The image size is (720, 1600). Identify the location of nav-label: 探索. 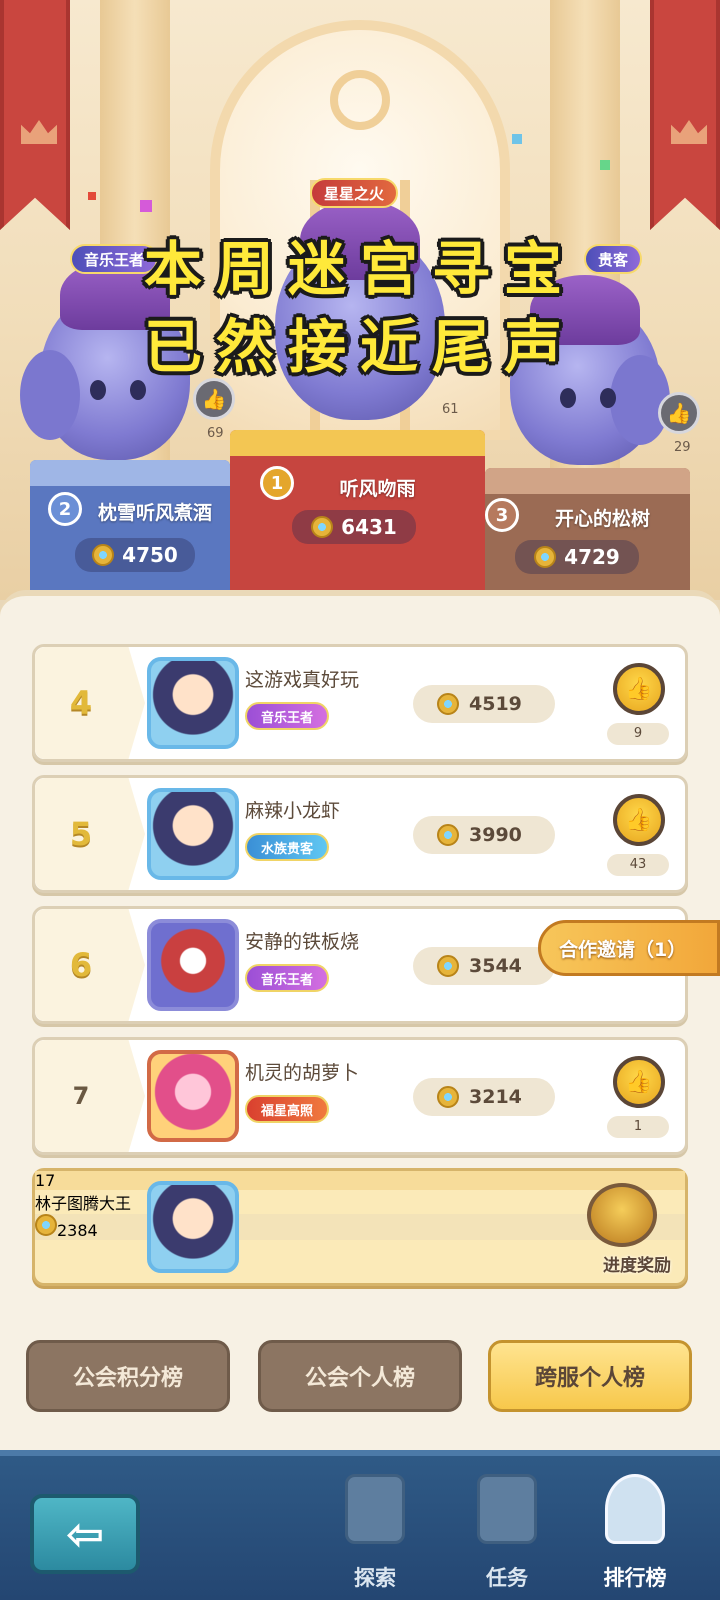
(375, 1578).